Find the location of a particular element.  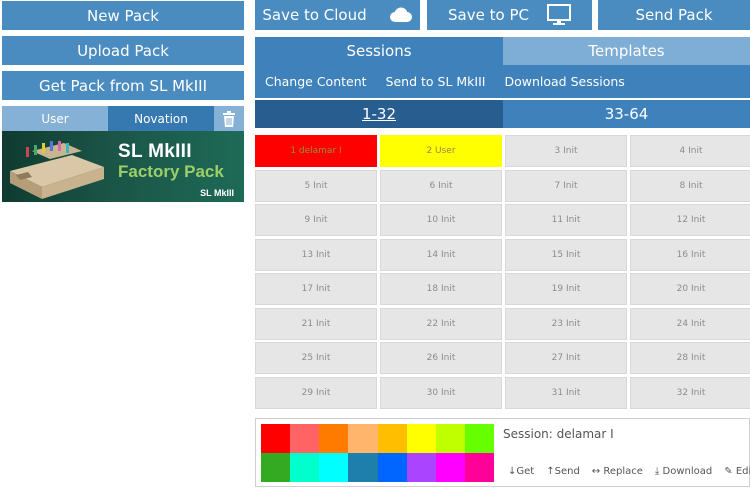

change-content-link: Change Content is located at coordinates (316, 81).